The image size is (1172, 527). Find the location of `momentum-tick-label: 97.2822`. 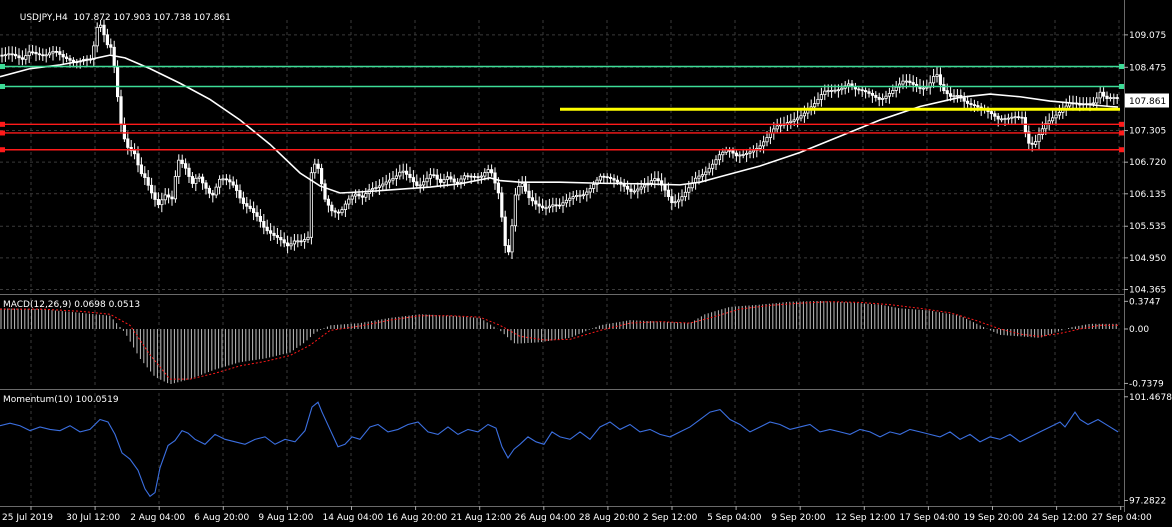

momentum-tick-label: 97.2822 is located at coordinates (1147, 501).